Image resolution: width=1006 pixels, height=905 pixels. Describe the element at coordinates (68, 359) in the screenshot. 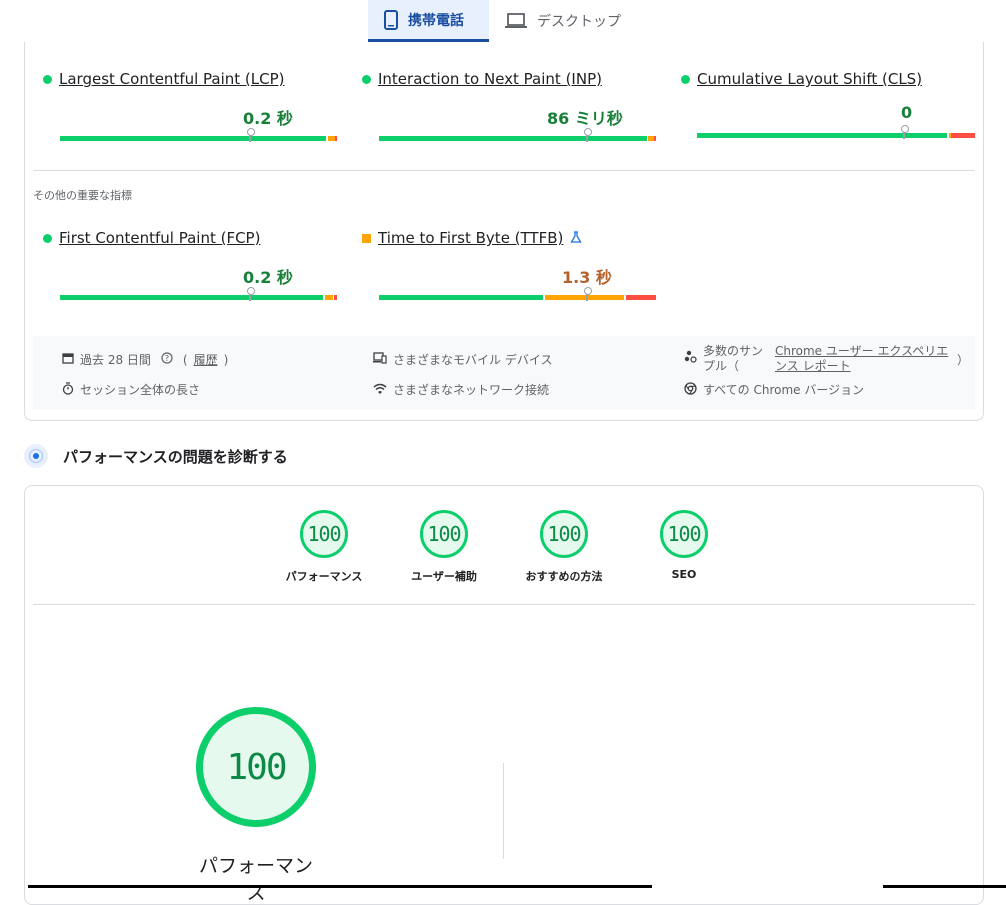

I see `calendar-icon` at that location.